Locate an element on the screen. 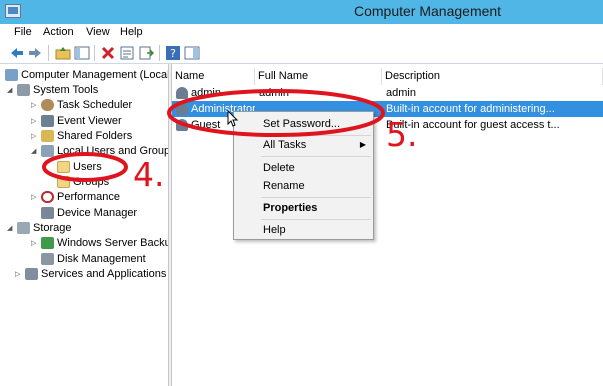 This screenshot has width=603, height=386. menu-item-all-tasks: All Tasks ▶ is located at coordinates (303, 145).